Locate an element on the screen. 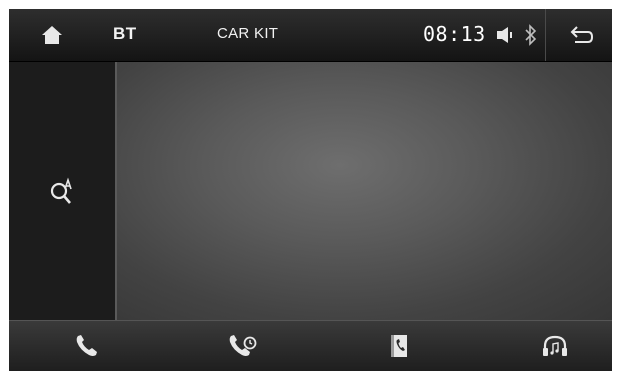 The height and width of the screenshot is (380, 621). home-button is located at coordinates (52, 35).